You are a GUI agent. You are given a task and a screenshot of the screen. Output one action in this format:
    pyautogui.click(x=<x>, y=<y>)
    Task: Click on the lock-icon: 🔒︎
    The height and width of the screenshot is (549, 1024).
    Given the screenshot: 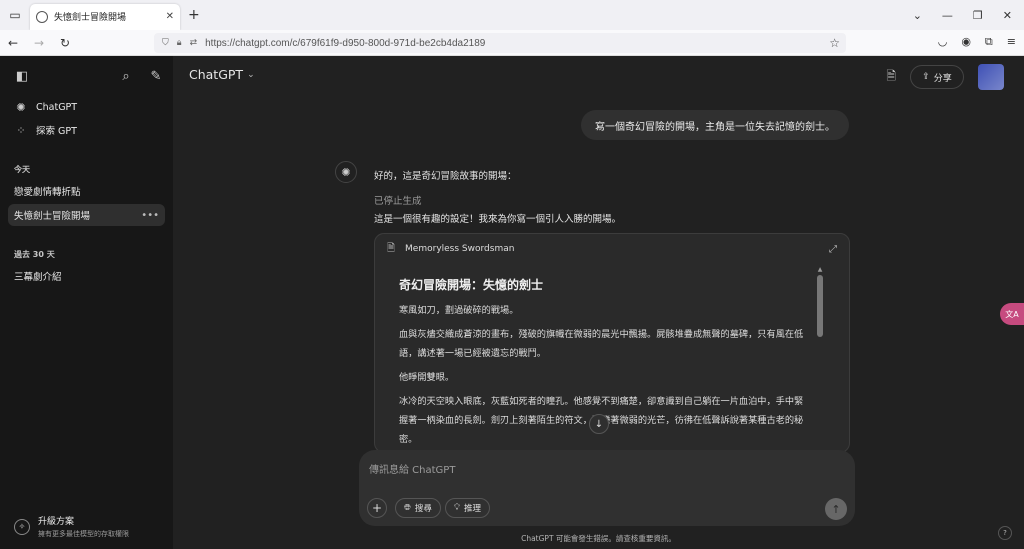 What is the action you would take?
    pyautogui.click(x=179, y=43)
    